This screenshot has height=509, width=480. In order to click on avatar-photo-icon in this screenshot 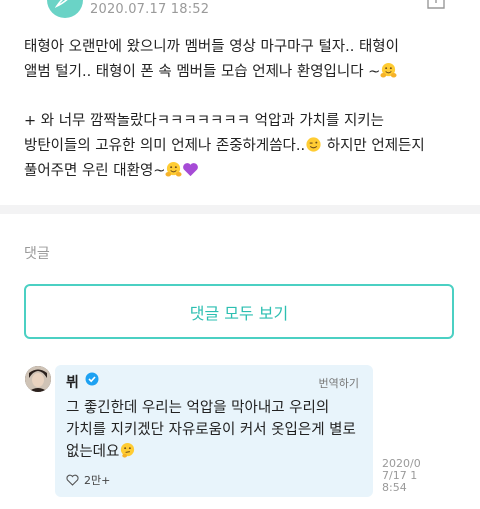, I will do `click(38, 379)`.